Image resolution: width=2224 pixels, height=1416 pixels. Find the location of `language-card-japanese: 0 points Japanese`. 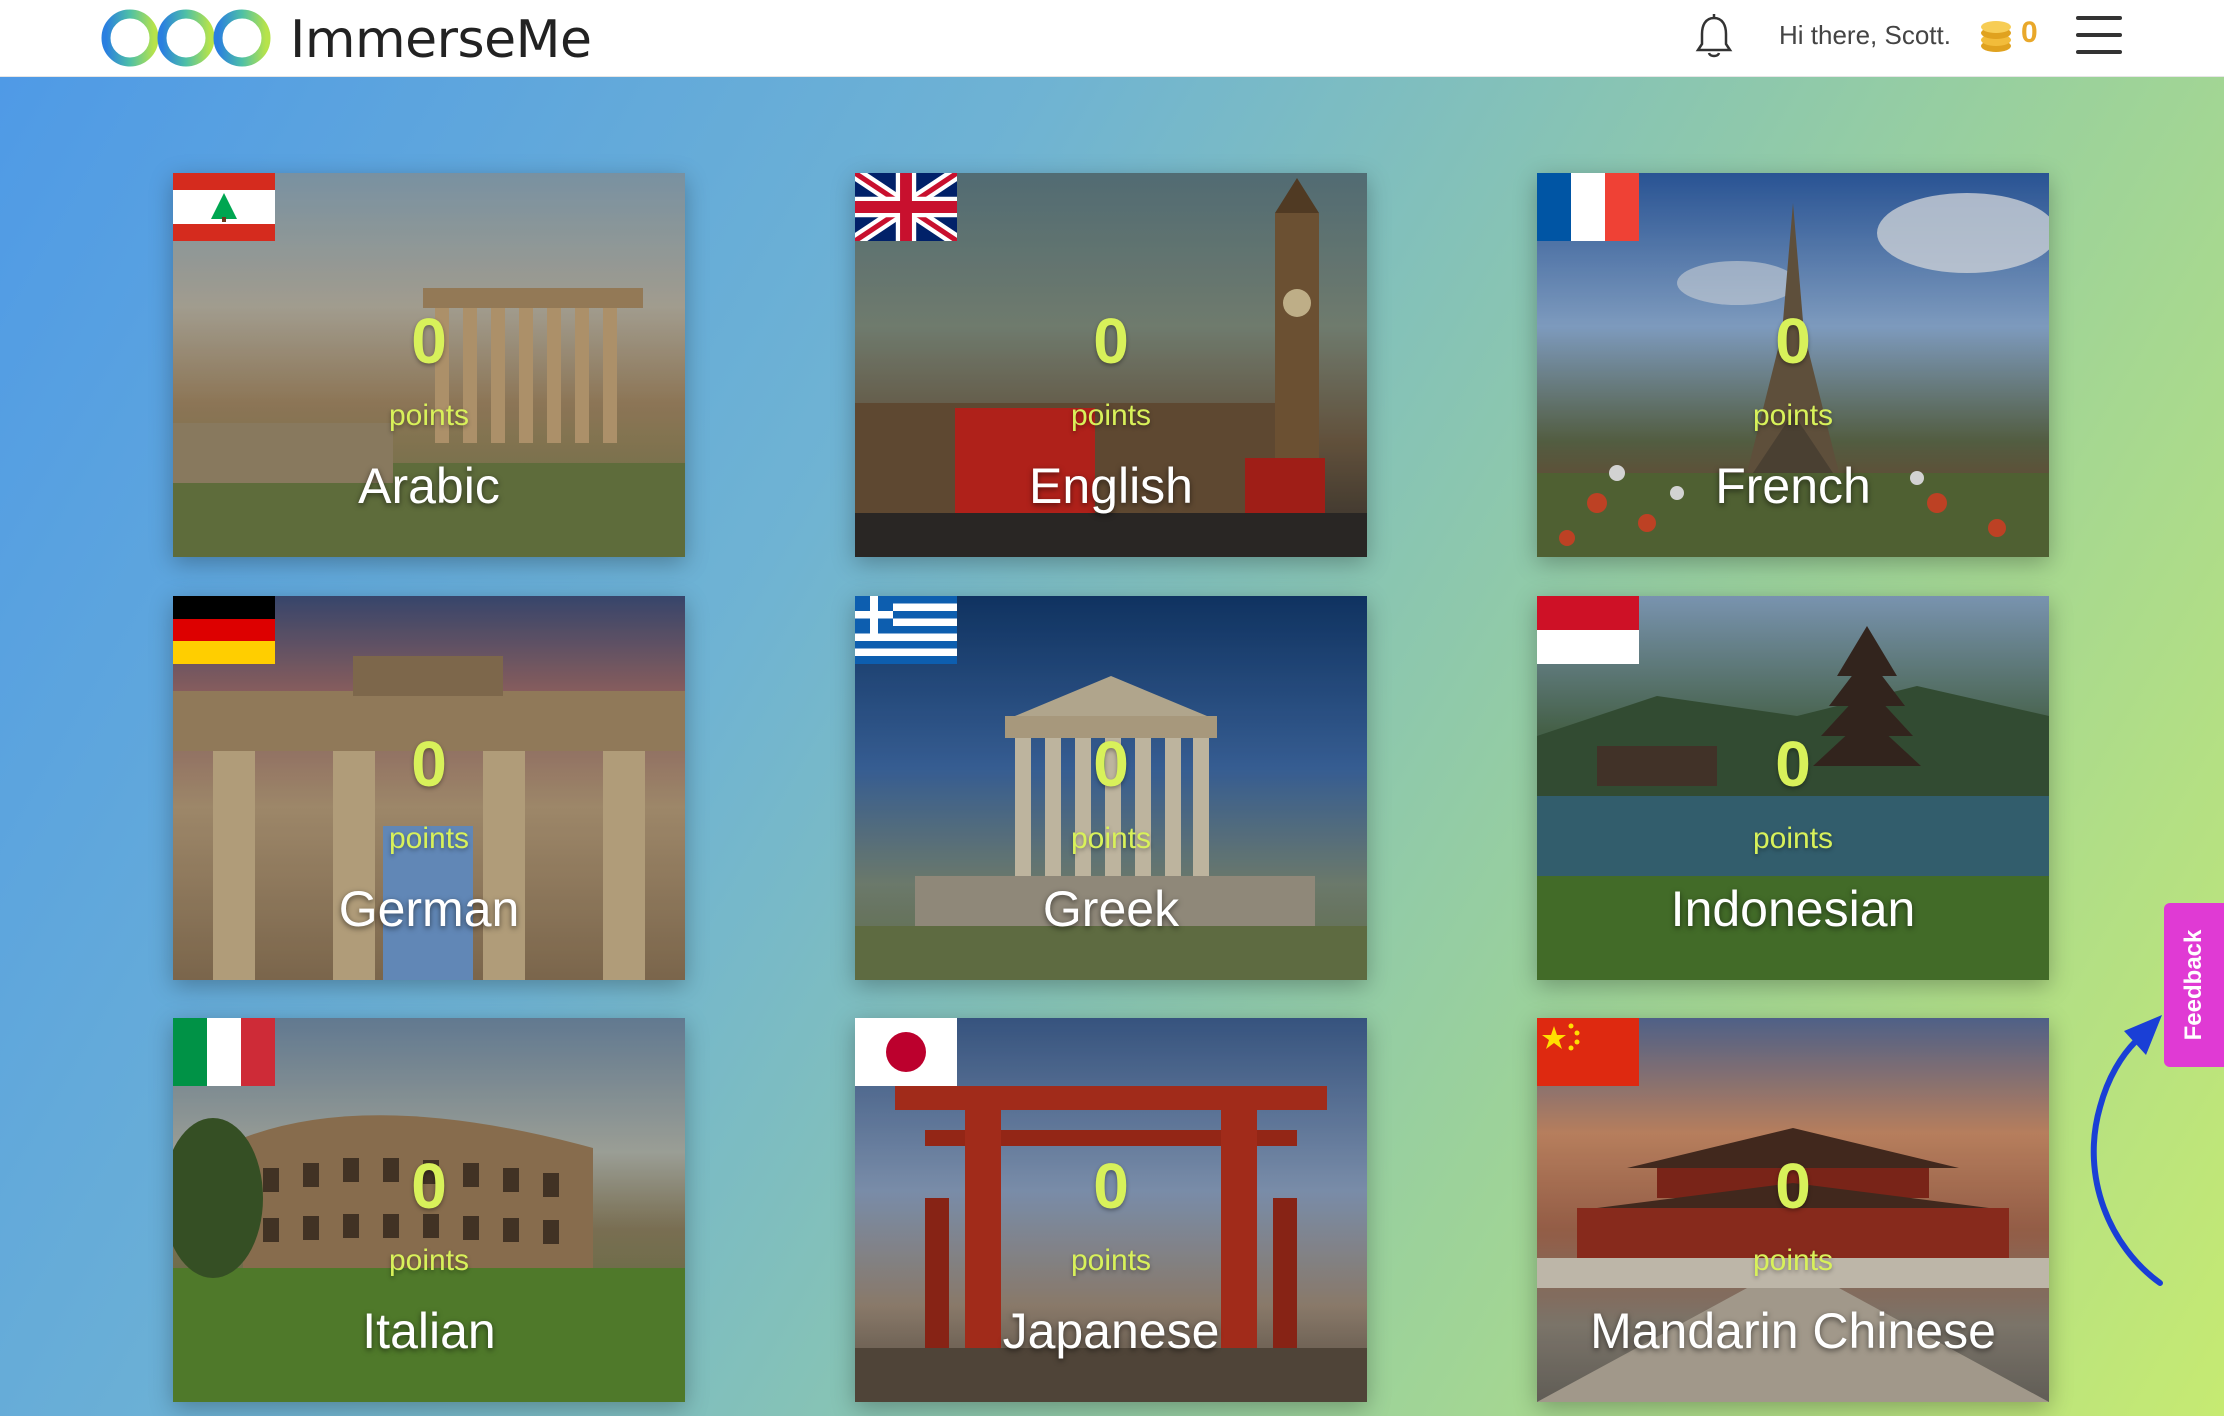

language-card-japanese: 0 points Japanese is located at coordinates (1111, 1210).